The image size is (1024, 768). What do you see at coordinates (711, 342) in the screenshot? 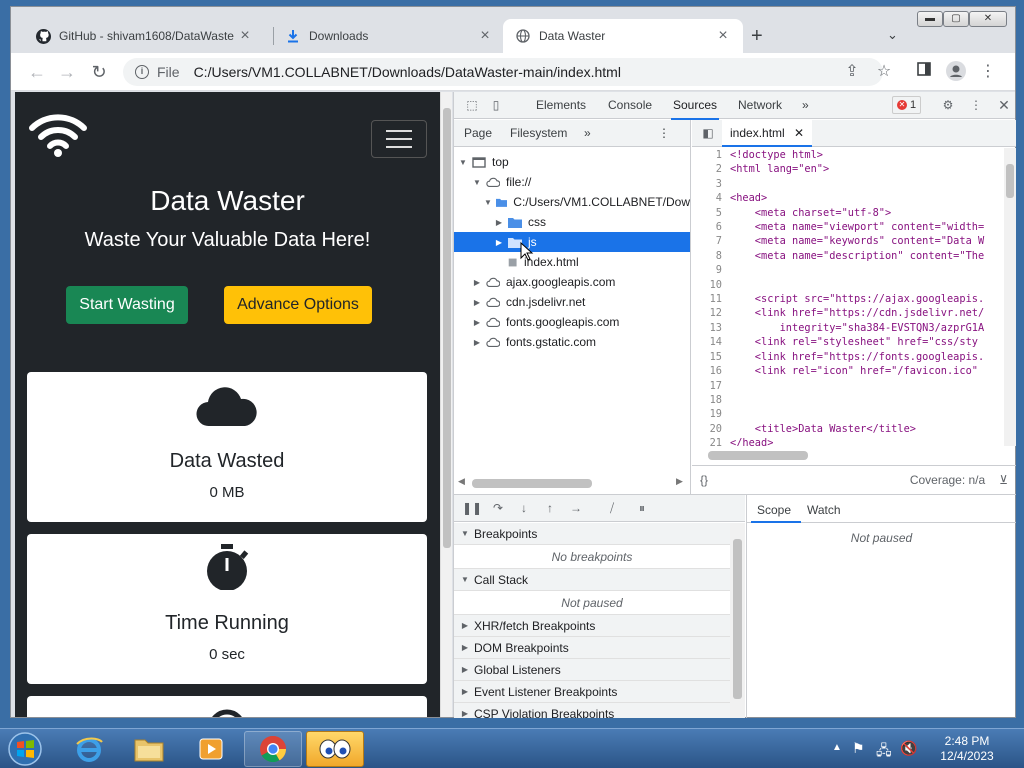
I see `line-number: 14` at bounding box center [711, 342].